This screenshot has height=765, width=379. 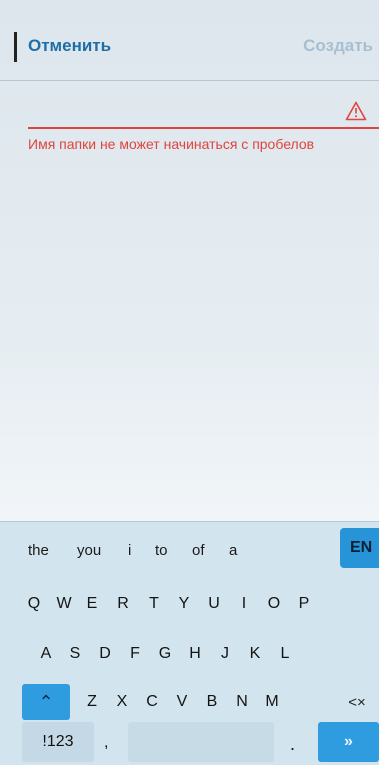 I want to click on key-a: A, so click(x=46, y=654).